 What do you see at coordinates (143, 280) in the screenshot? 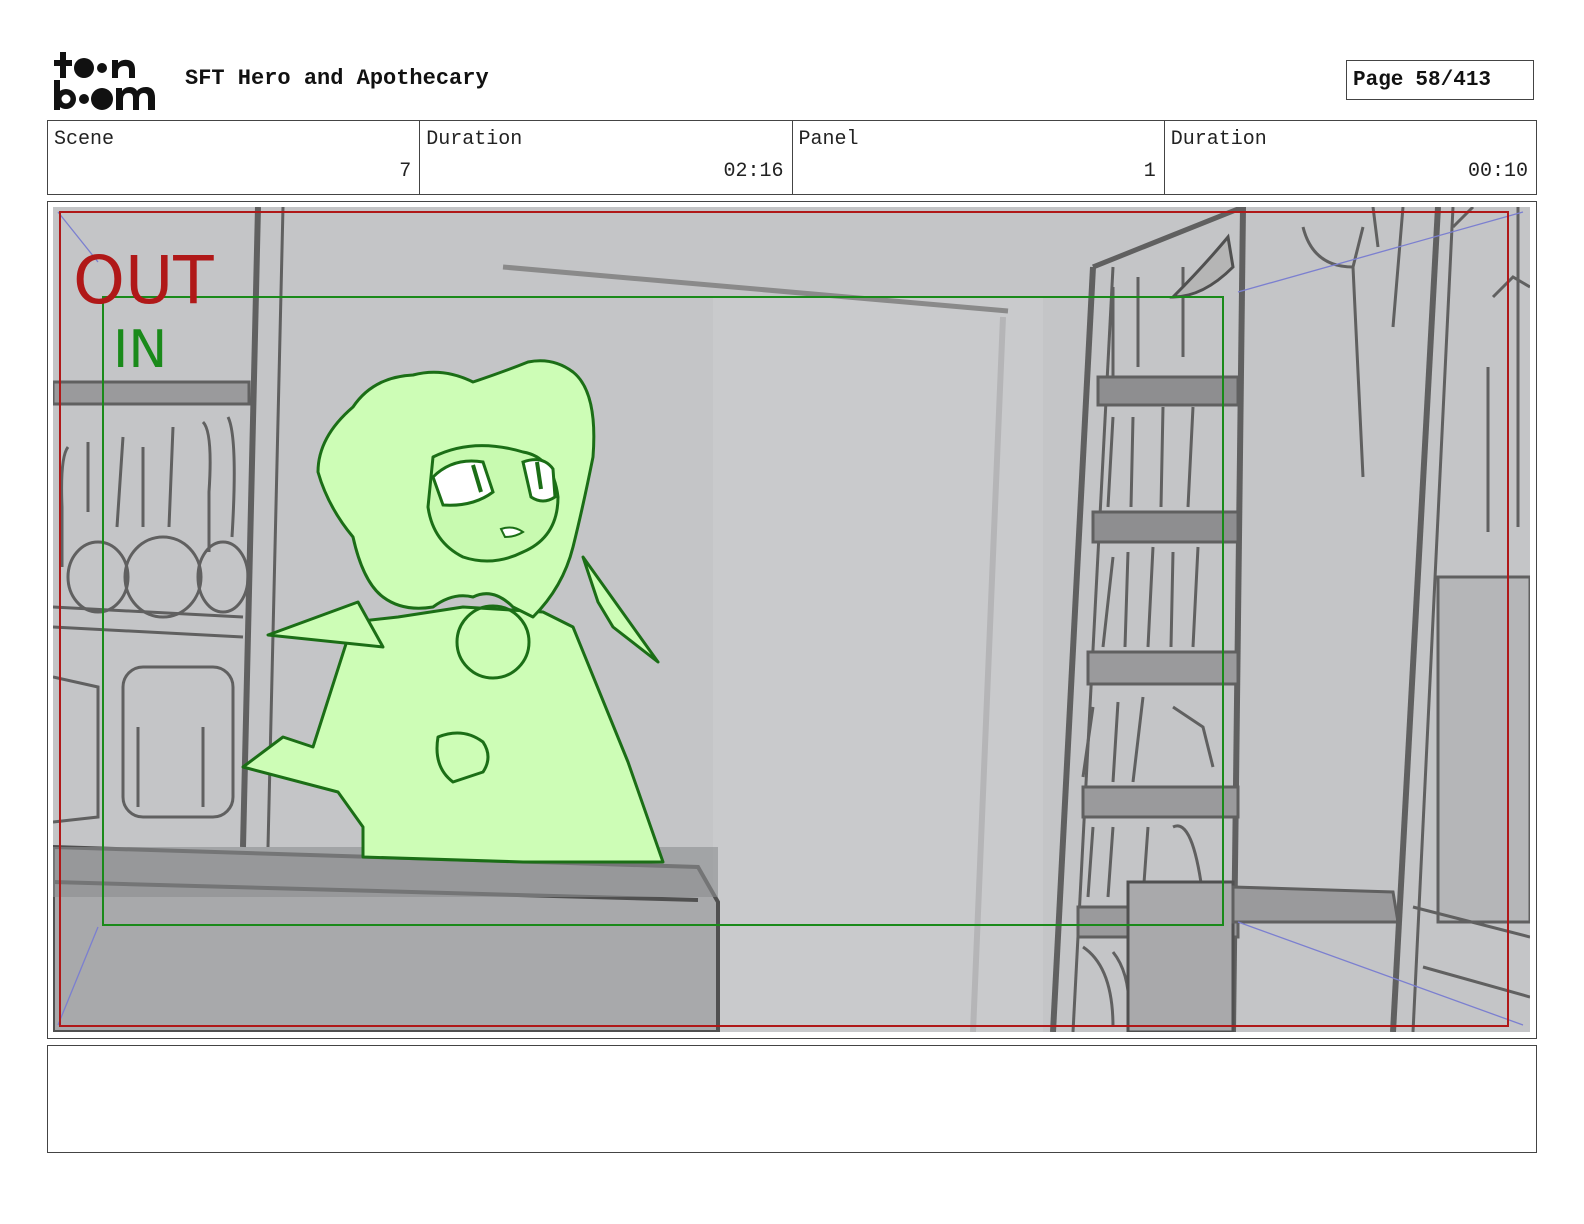
I see `out-label: OUT` at bounding box center [143, 280].